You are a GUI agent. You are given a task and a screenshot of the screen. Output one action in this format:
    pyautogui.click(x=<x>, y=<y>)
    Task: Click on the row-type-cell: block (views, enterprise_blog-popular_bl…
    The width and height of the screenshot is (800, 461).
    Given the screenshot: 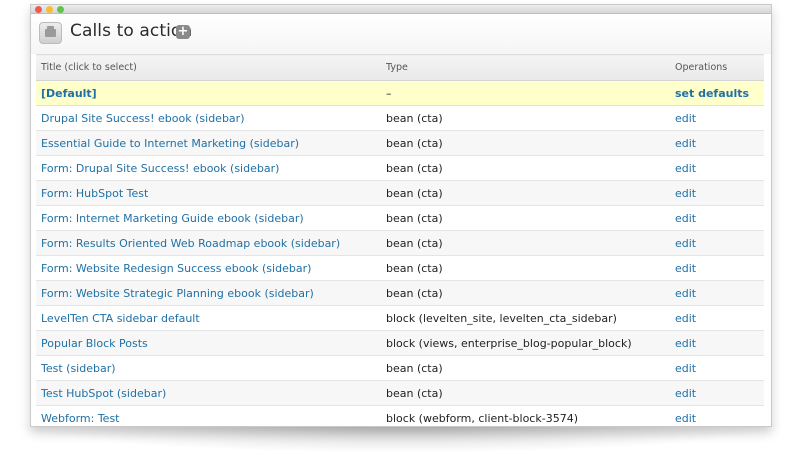 What is the action you would take?
    pyautogui.click(x=525, y=343)
    